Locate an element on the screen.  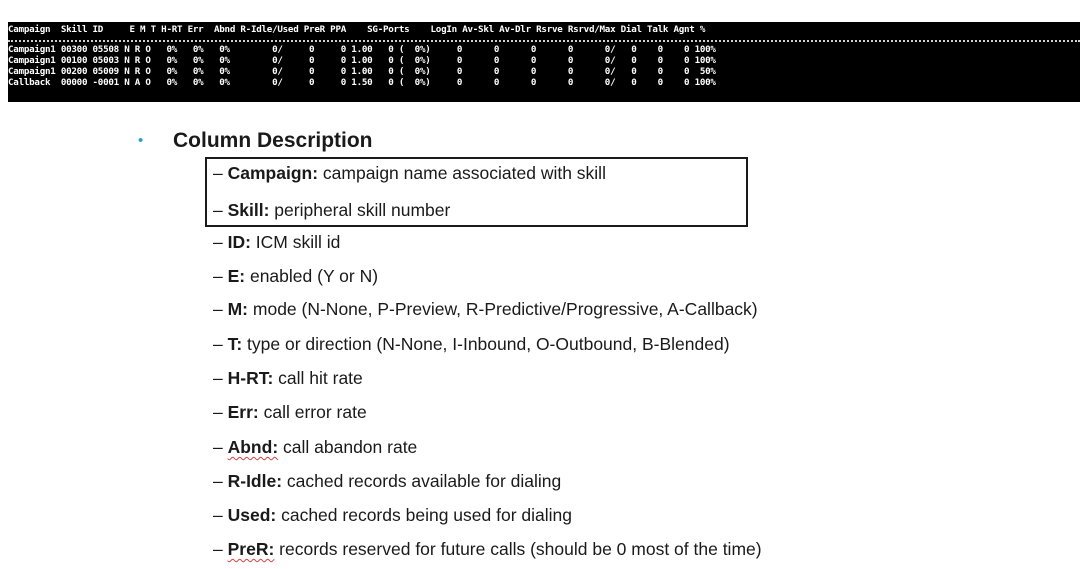
item-term: T: is located at coordinates (235, 344).